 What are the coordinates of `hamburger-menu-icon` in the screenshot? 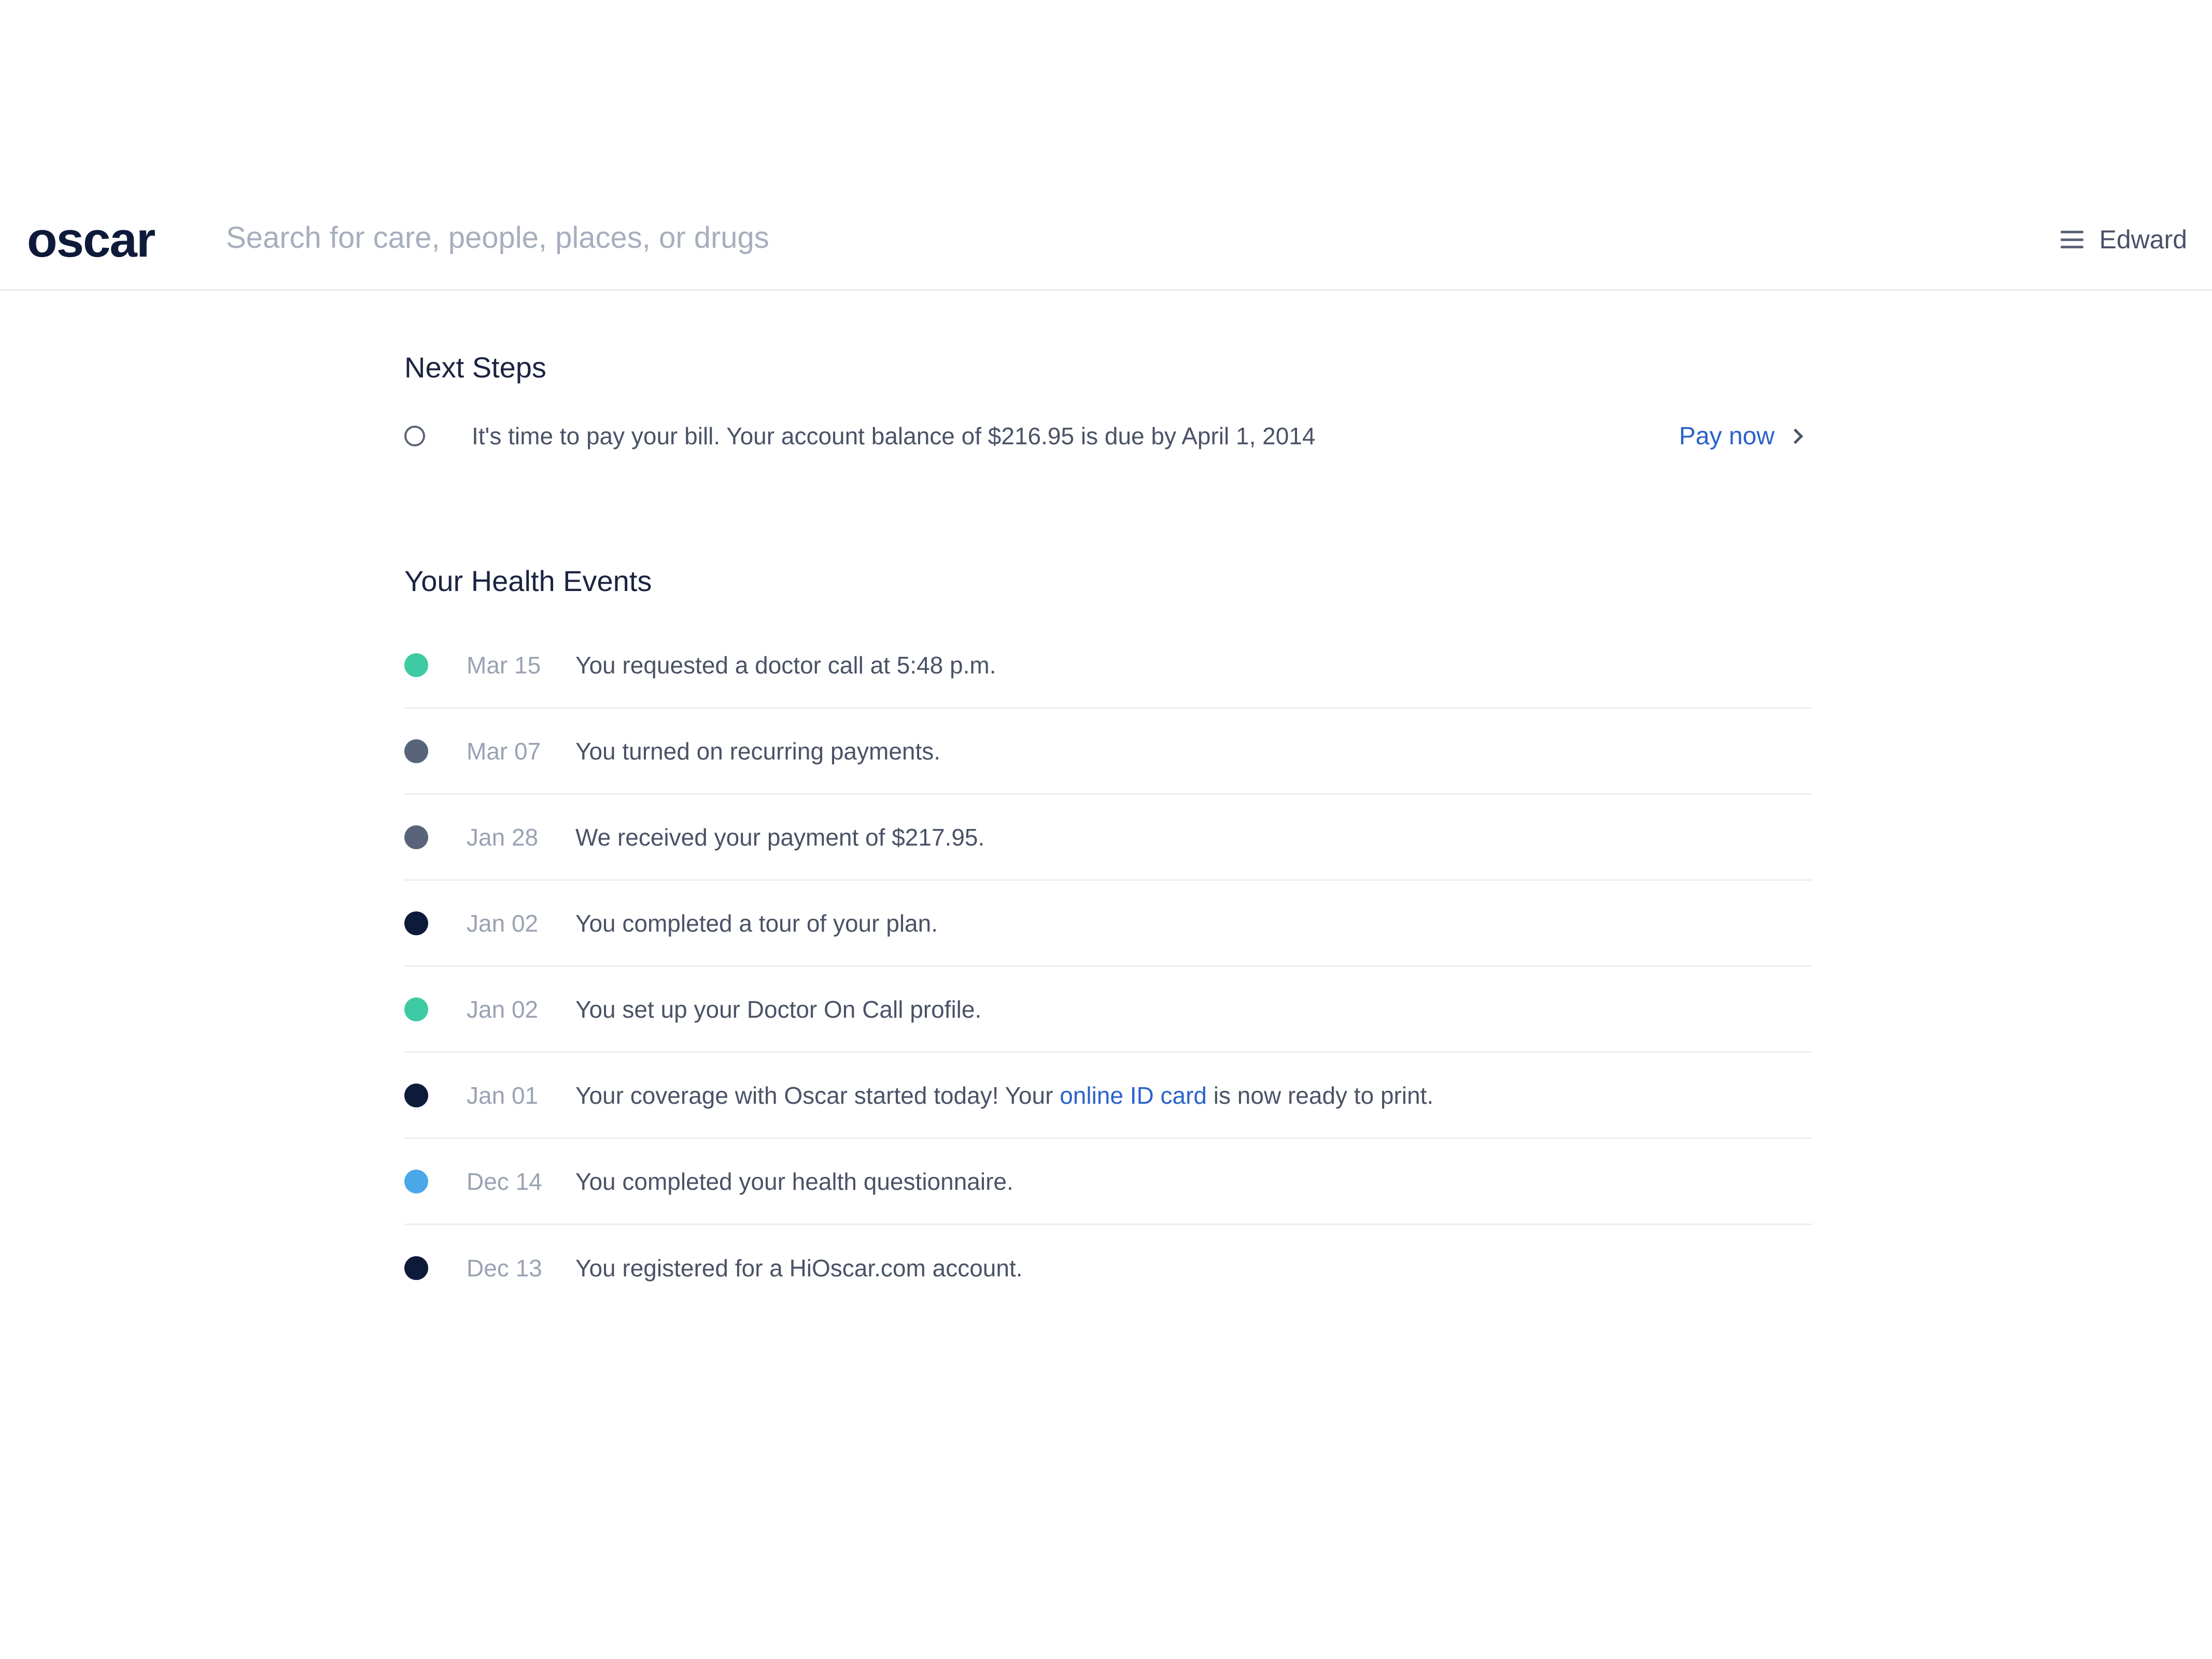 It's located at (2072, 240).